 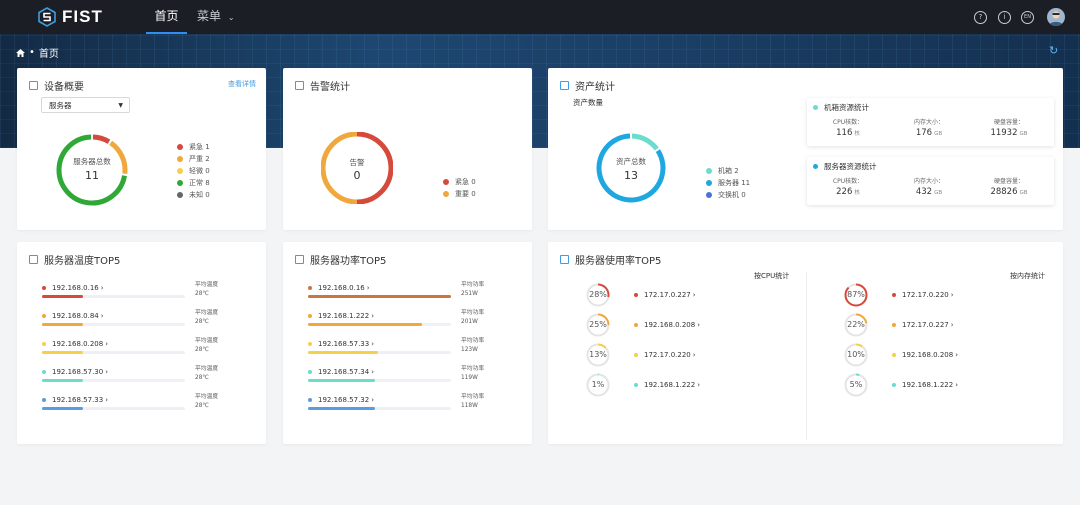 I want to click on nav-menu: 菜单 ⌄, so click(x=216, y=17).